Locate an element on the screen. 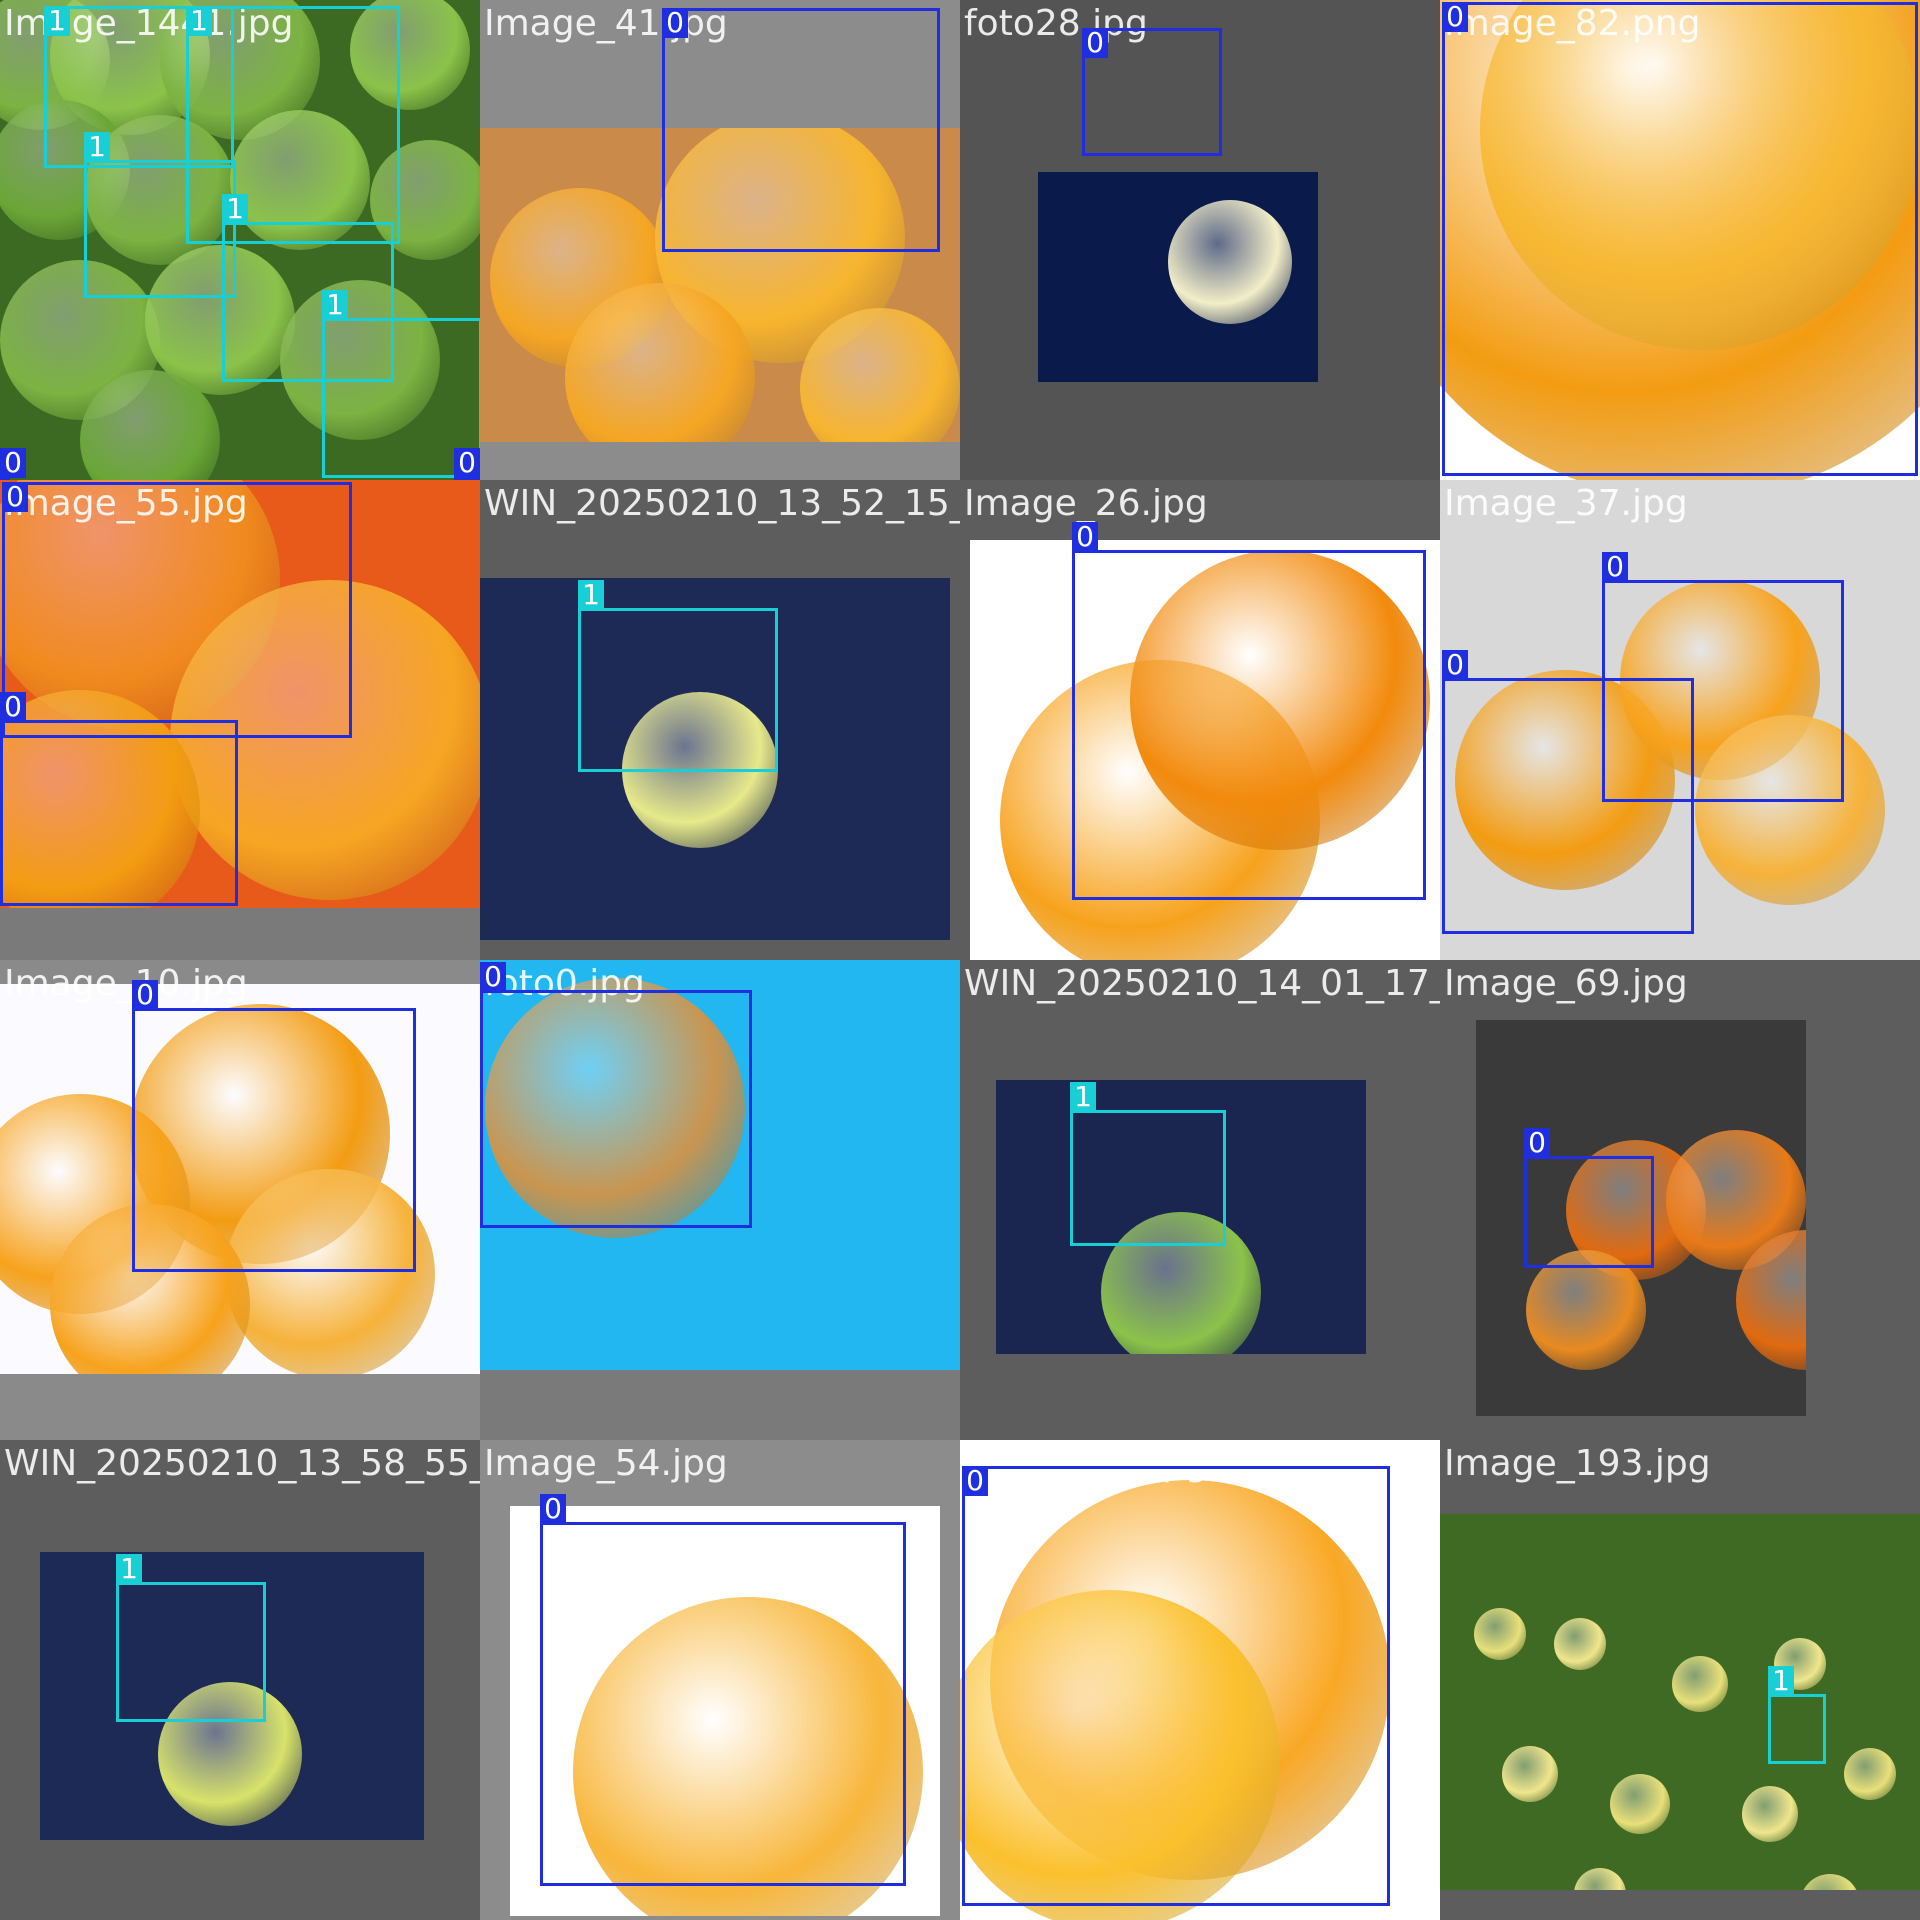 This screenshot has width=1920, height=1920. image-tile: Image_41.jpg 0 is located at coordinates (720, 240).